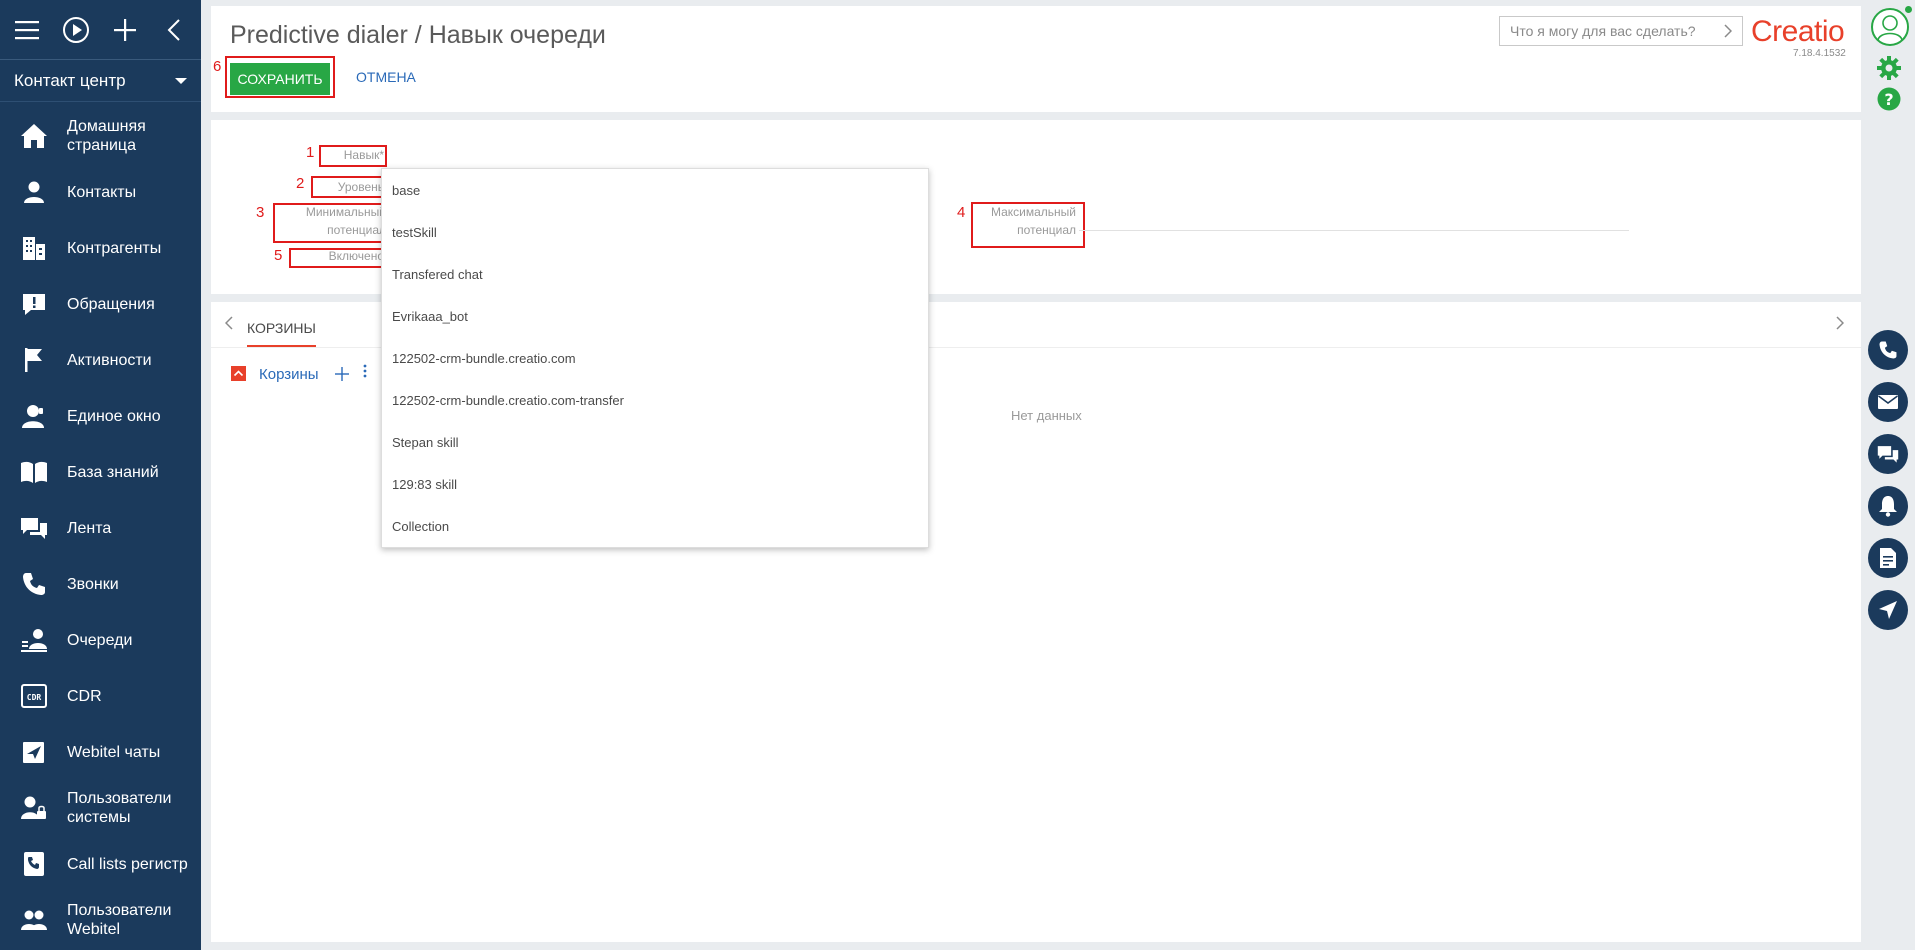 The height and width of the screenshot is (950, 1915). Describe the element at coordinates (386, 77) in the screenshot. I see `cancel-button: ОТМЕНА` at that location.